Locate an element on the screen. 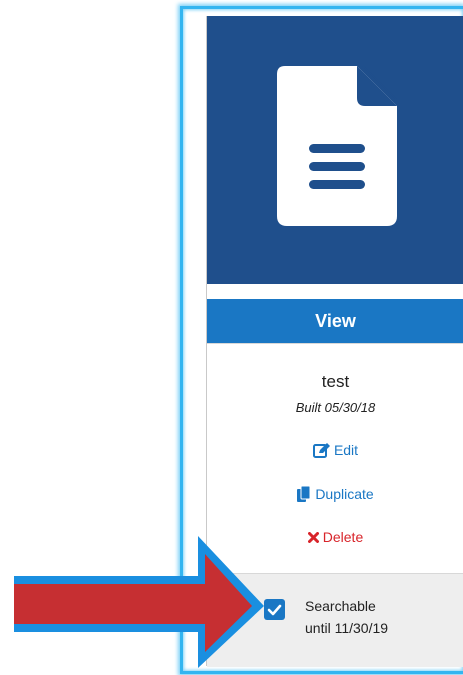  edit-icon is located at coordinates (321, 450).